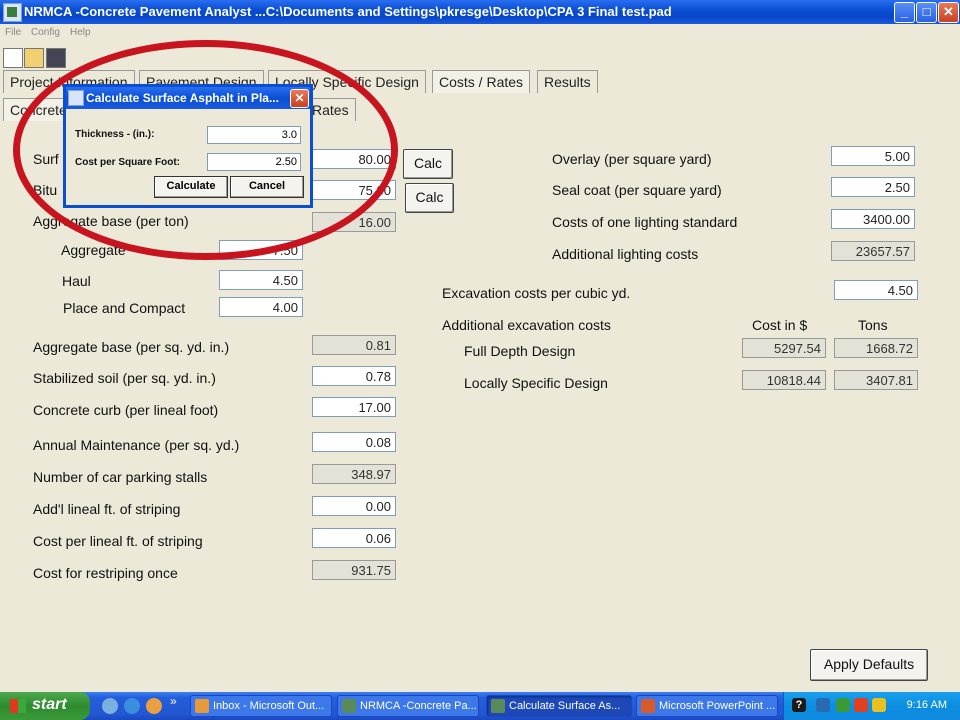 Image resolution: width=960 pixels, height=720 pixels. I want to click on annual-maintenance-field: 0.08, so click(354, 442).